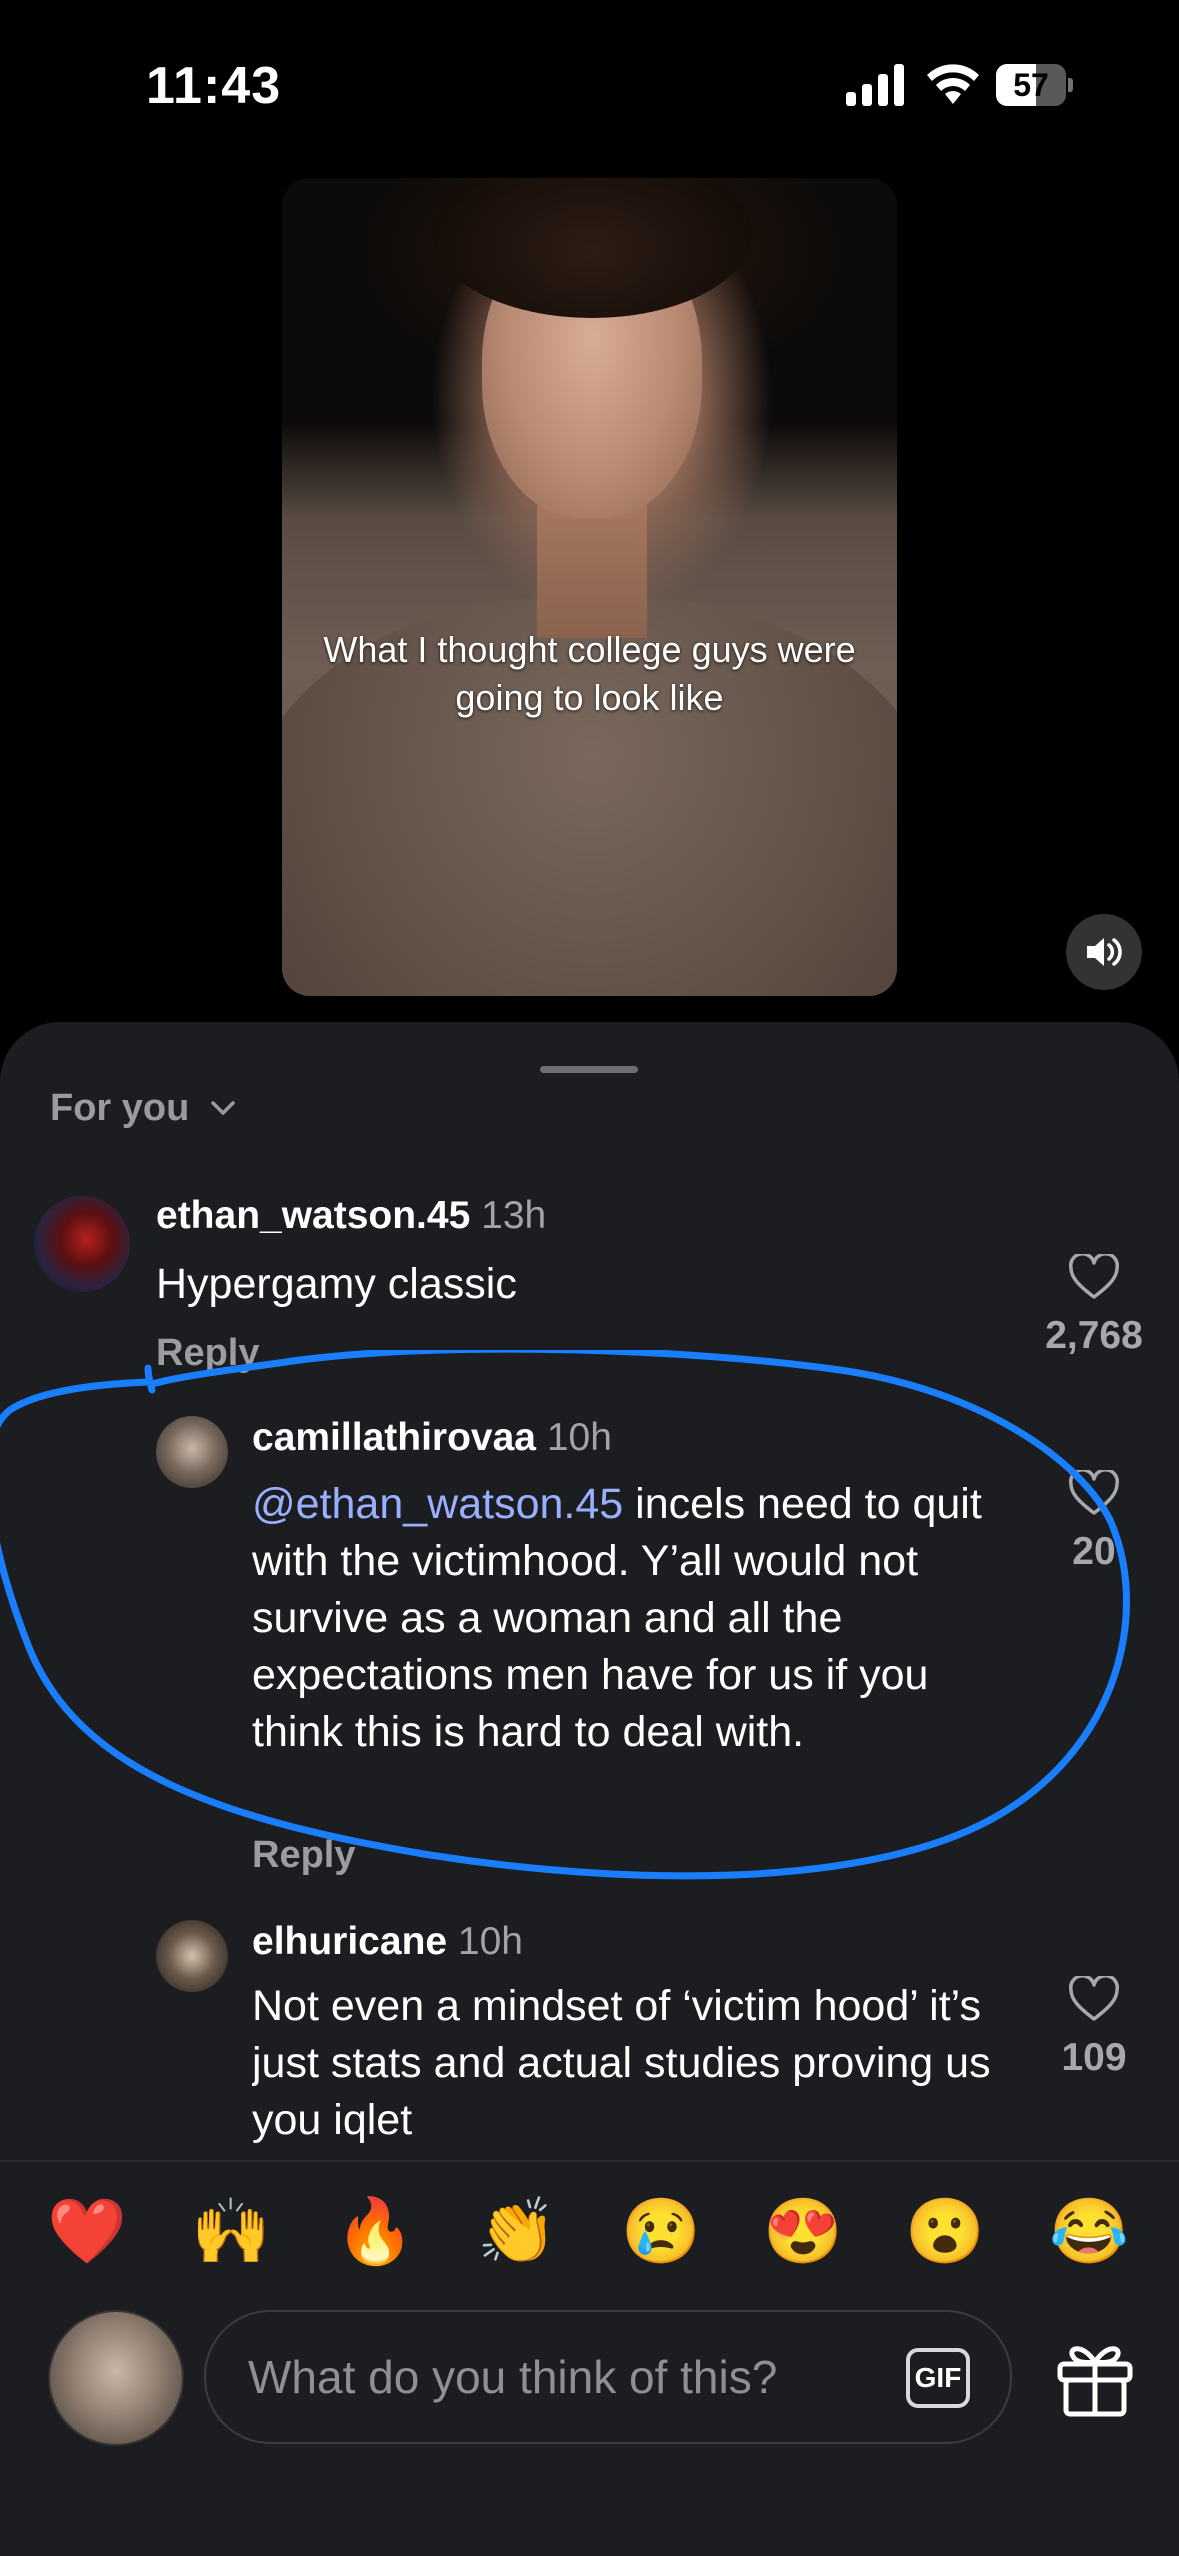  I want to click on comment-username: camillathirovaa, so click(394, 1437).